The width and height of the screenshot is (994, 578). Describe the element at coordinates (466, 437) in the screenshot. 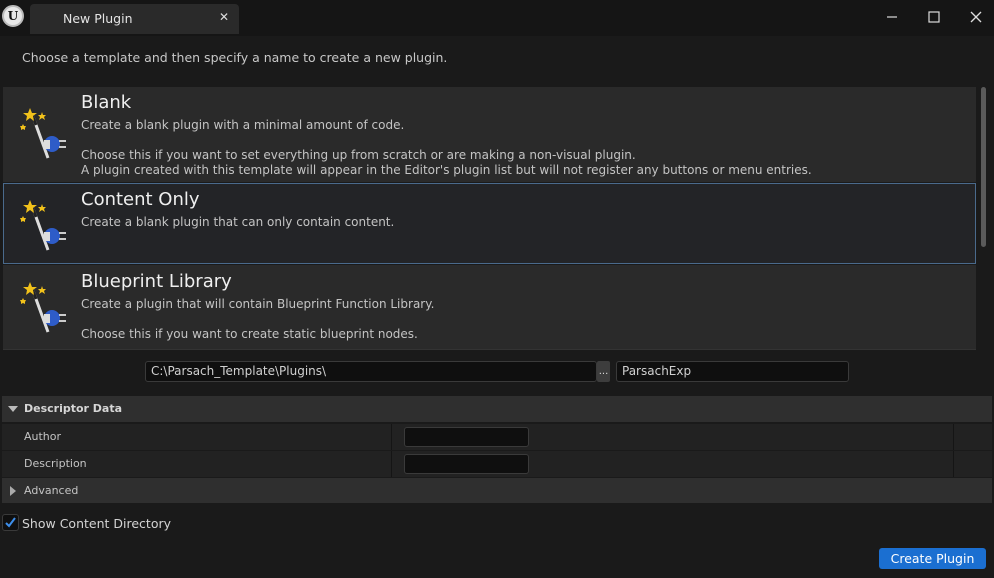

I see `author-field` at that location.